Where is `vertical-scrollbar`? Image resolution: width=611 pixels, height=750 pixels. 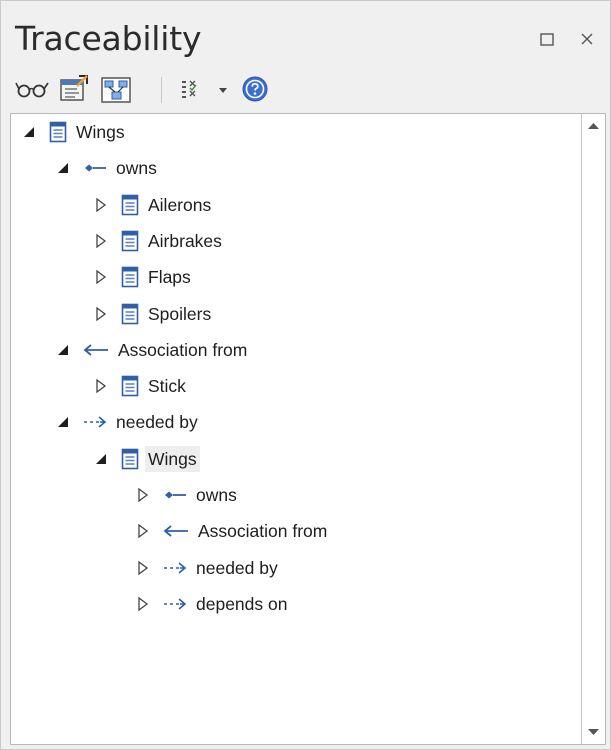
vertical-scrollbar is located at coordinates (593, 429).